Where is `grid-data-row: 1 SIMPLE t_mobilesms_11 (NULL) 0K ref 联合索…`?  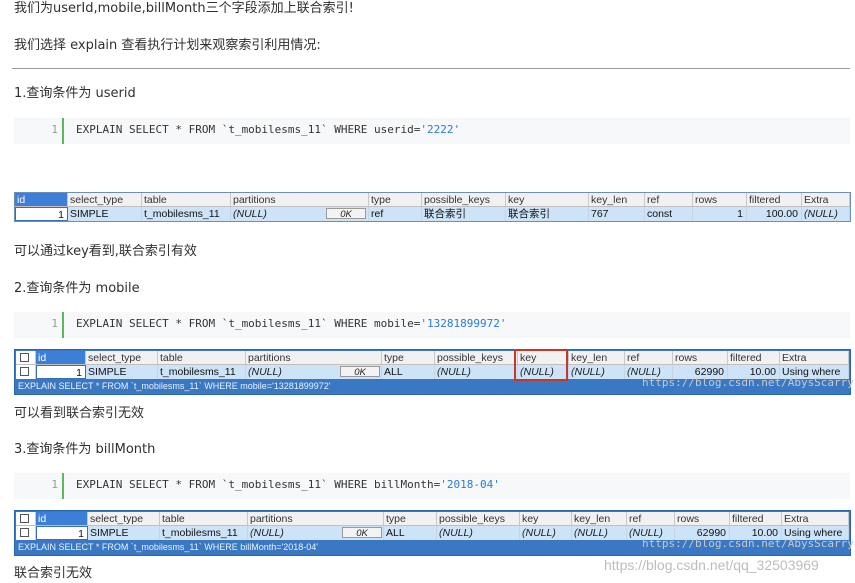
grid-data-row: 1 SIMPLE t_mobilesms_11 (NULL) 0K ref 联合索… is located at coordinates (432, 214).